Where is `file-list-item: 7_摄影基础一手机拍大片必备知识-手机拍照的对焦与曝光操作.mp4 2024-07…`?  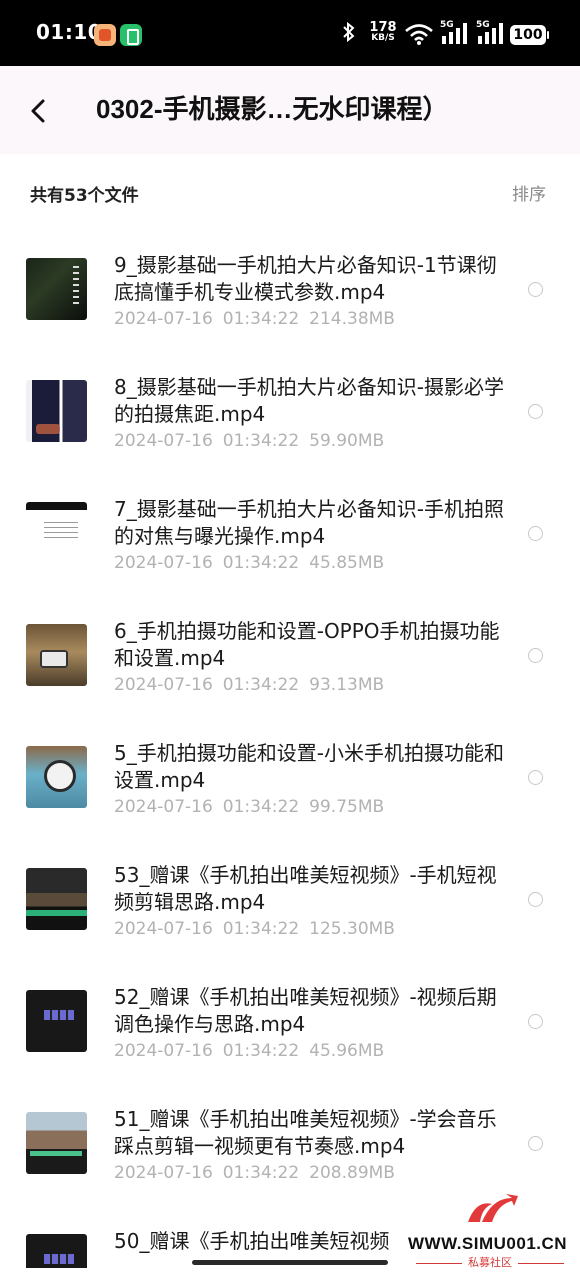
file-list-item: 7_摄影基础一手机拍大片必备知识-手机拍照的对焦与曝光操作.mp4 2024-07… is located at coordinates (290, 533).